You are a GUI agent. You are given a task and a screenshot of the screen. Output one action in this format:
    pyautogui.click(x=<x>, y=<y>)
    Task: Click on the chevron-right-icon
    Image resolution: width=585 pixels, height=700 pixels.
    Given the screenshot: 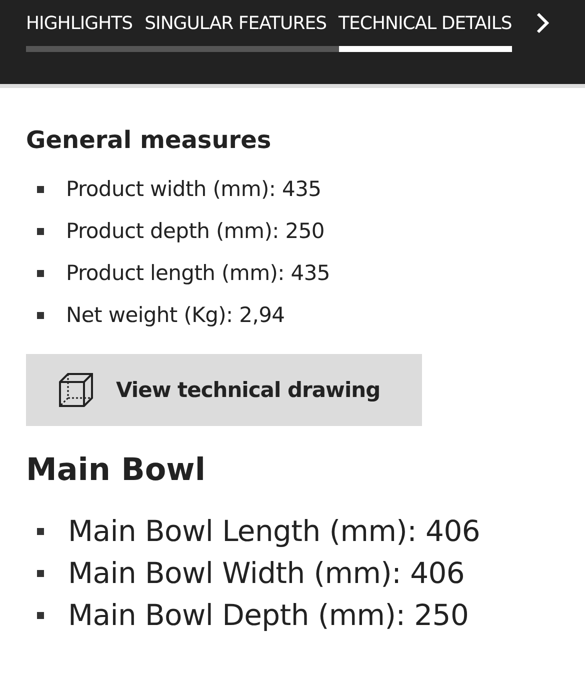 What is the action you would take?
    pyautogui.click(x=543, y=23)
    